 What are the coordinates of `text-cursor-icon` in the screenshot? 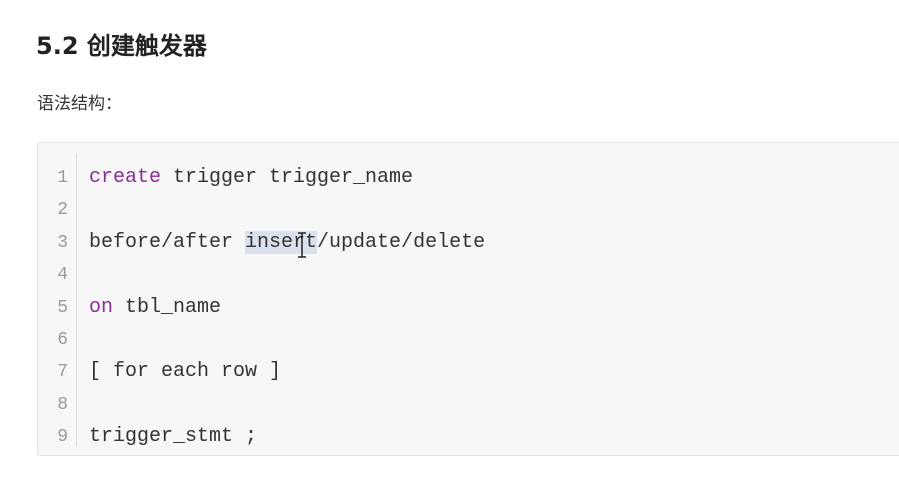 It's located at (302, 245).